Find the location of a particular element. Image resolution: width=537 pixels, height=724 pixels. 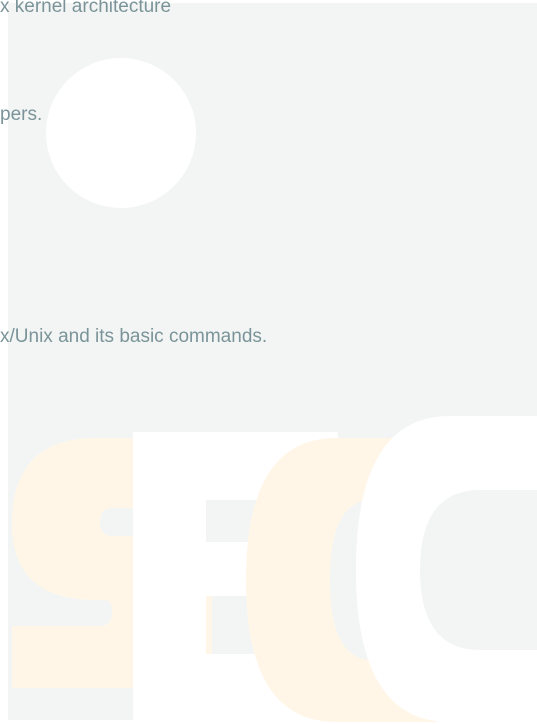

truncated-text-line-3: x/Unix and its basic commands. is located at coordinates (134, 336).